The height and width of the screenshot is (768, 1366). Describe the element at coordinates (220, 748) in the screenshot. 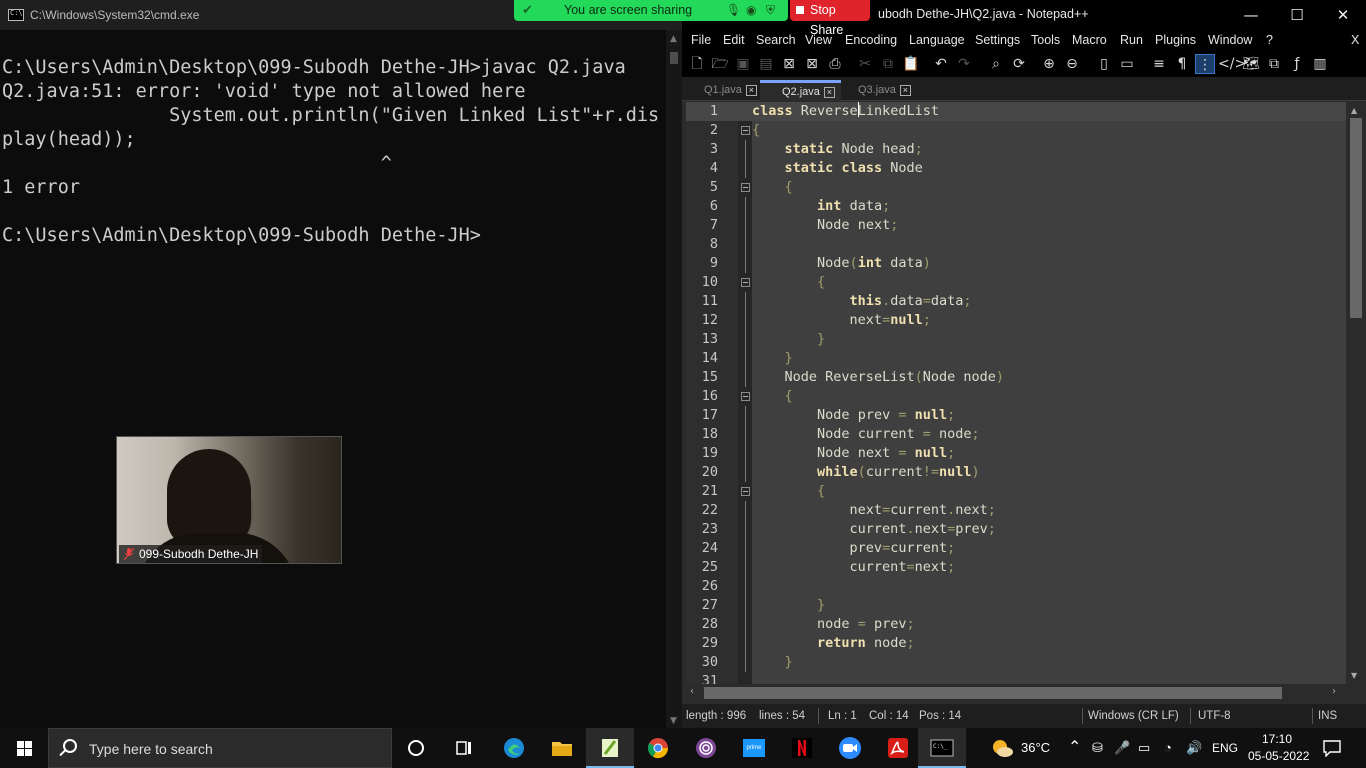

I see `taskbar-search-box: Type here to search` at that location.